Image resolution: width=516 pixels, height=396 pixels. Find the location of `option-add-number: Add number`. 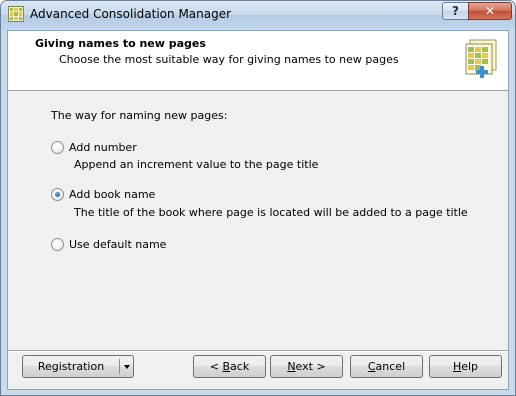

option-add-number: Add number is located at coordinates (94, 147).